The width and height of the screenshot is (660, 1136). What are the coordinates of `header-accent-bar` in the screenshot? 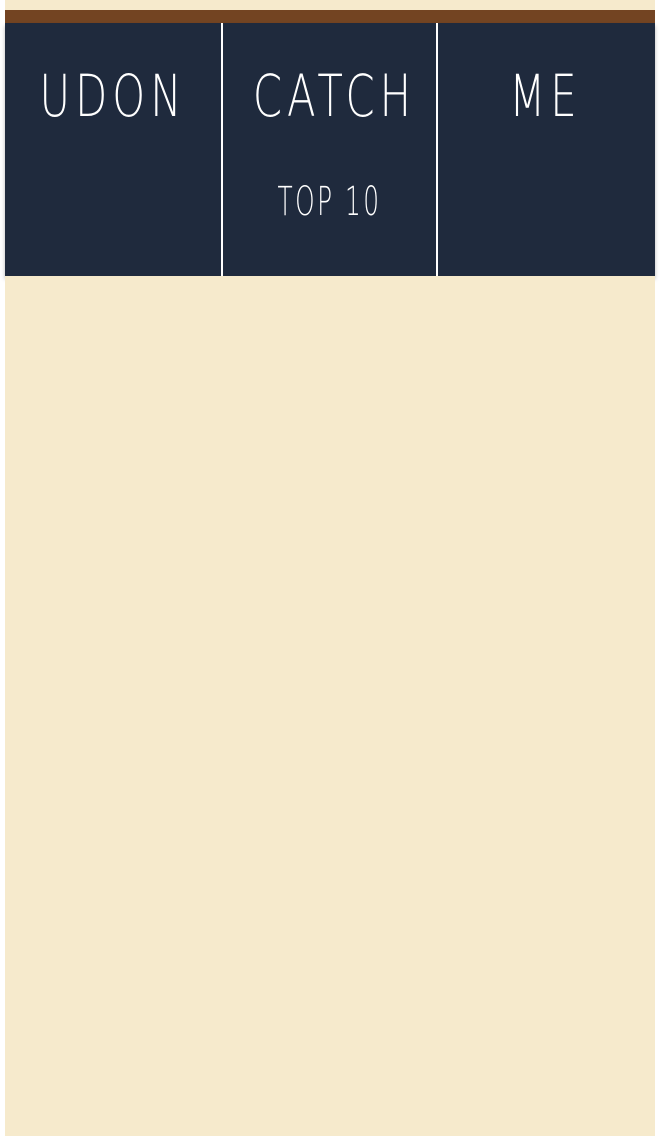 It's located at (330, 16).